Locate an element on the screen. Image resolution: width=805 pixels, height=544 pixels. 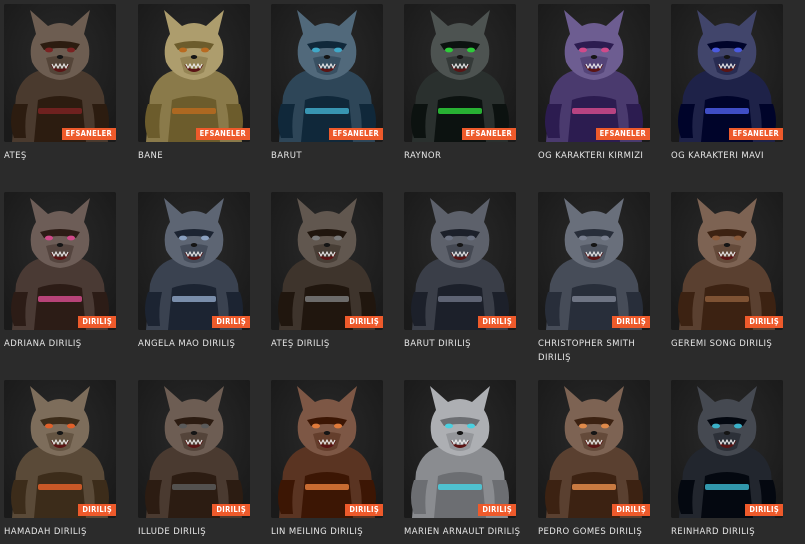
character-name: RAYNOR is located at coordinates (463, 156).